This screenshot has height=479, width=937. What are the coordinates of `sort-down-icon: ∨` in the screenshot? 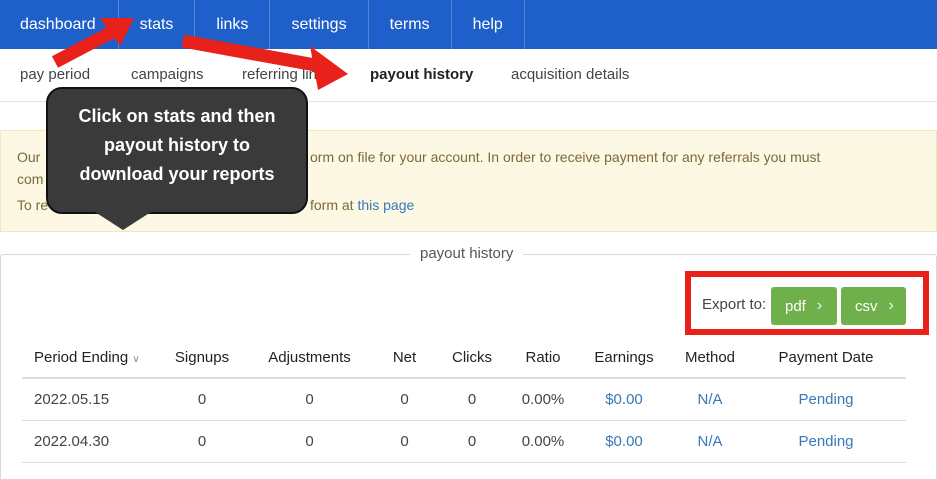 It's located at (136, 359).